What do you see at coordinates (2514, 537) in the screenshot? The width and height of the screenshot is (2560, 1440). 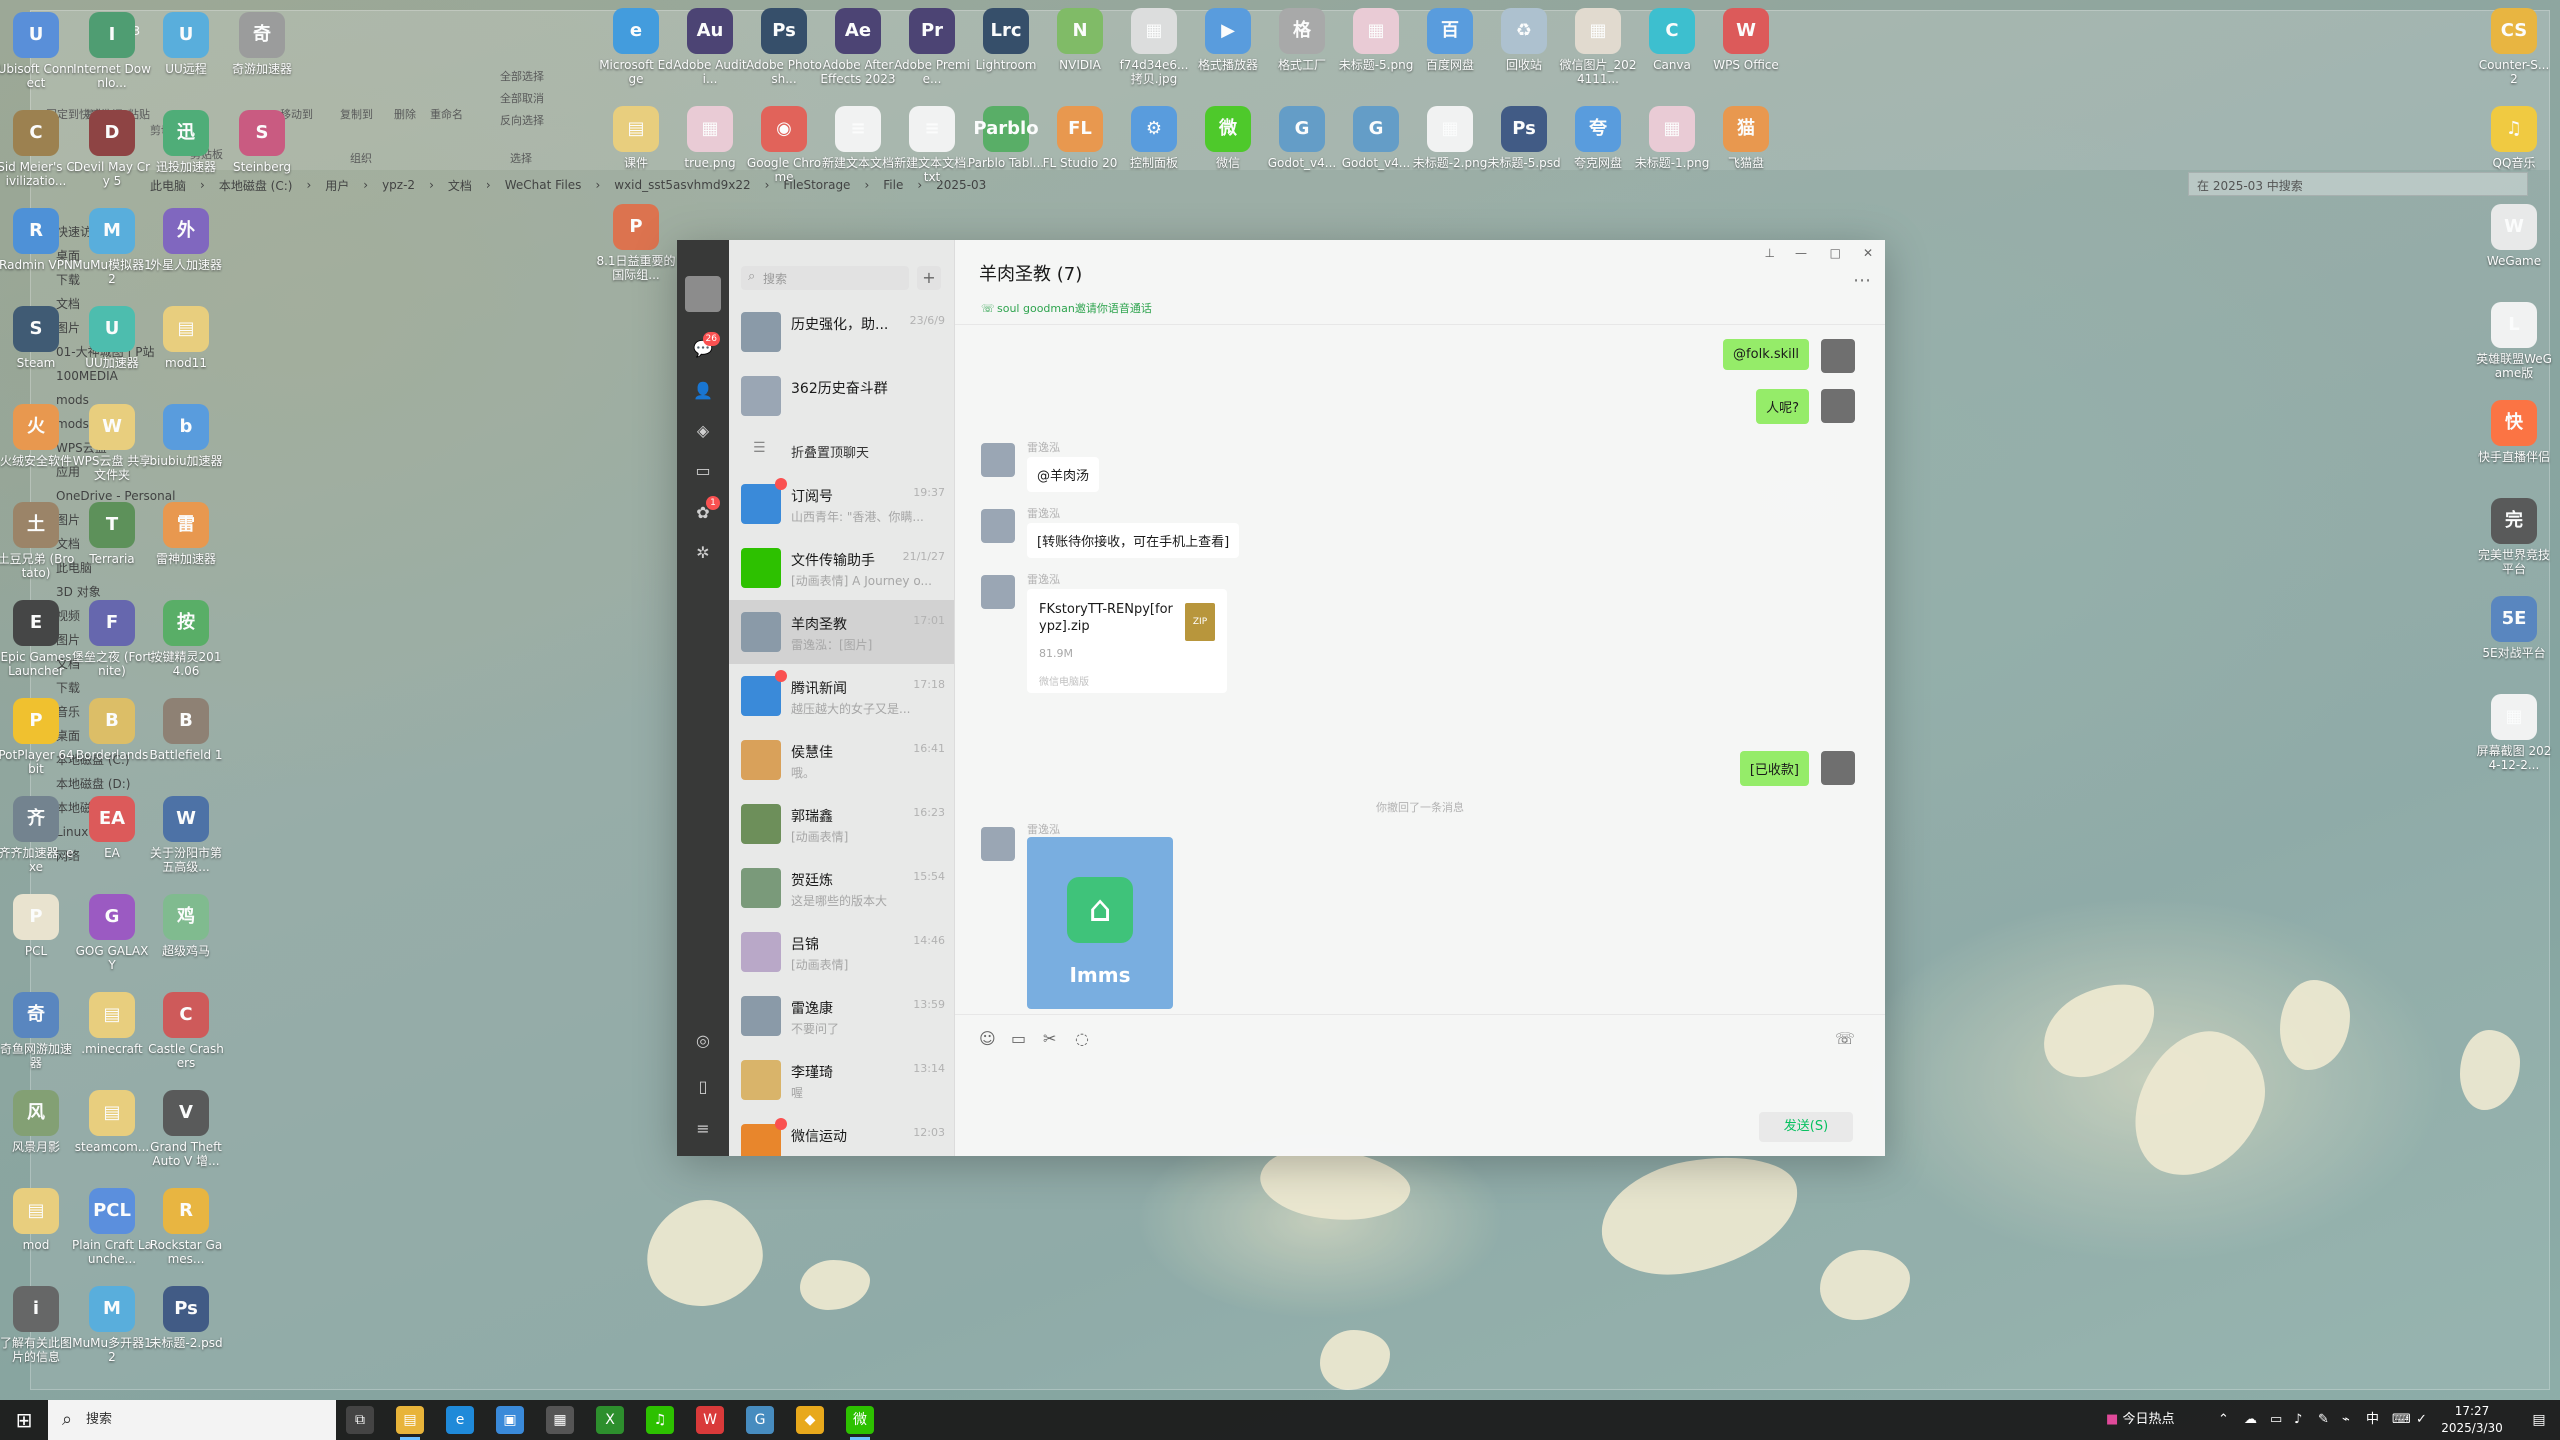 I see `desktop-icon: 完完美世界竞技平台` at bounding box center [2514, 537].